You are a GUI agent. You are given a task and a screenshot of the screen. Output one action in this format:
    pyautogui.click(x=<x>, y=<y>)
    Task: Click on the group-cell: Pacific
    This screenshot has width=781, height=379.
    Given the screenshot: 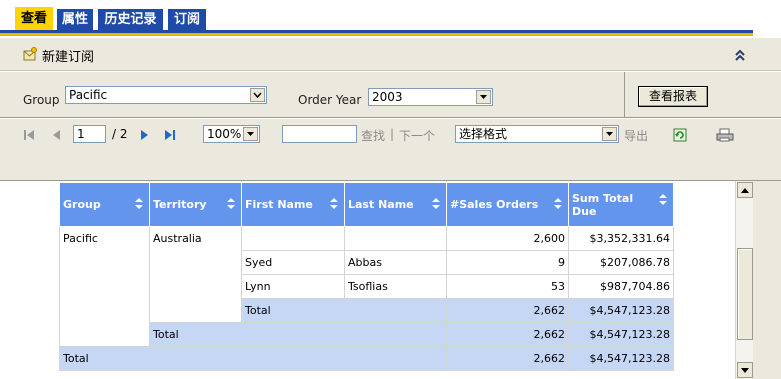 What is the action you would take?
    pyautogui.click(x=104, y=286)
    